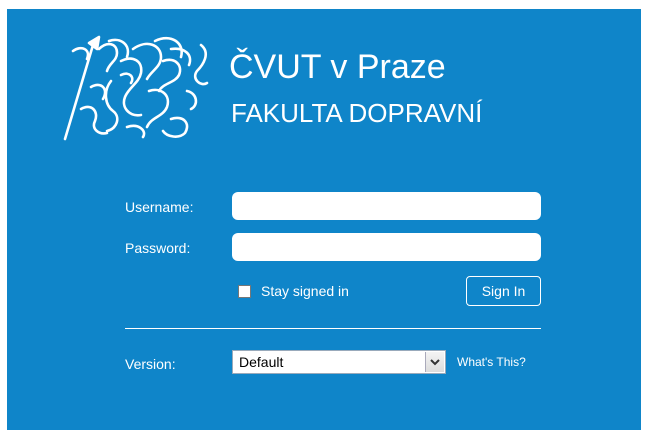 The image size is (648, 434). I want to click on password-input, so click(386, 247).